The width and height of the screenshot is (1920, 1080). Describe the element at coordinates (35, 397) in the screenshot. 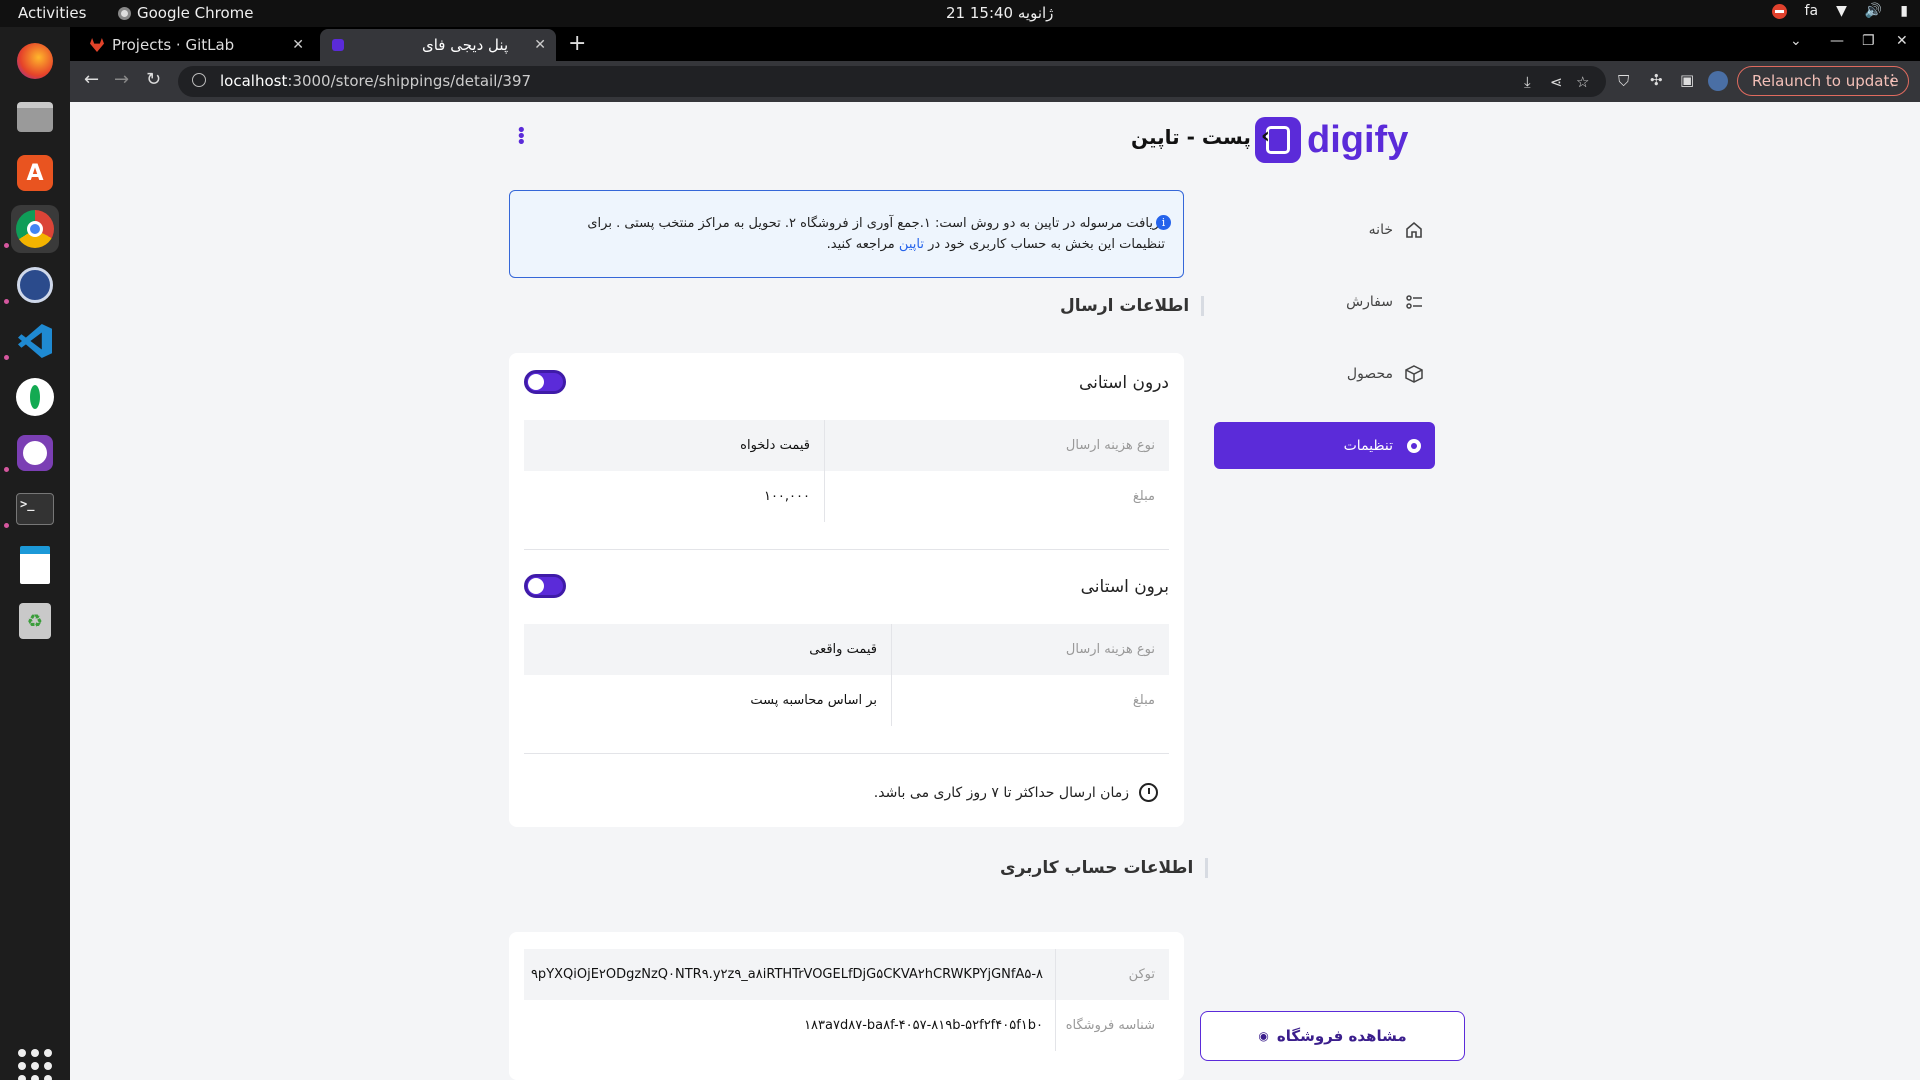

I see `mongodb-compass-icon` at that location.